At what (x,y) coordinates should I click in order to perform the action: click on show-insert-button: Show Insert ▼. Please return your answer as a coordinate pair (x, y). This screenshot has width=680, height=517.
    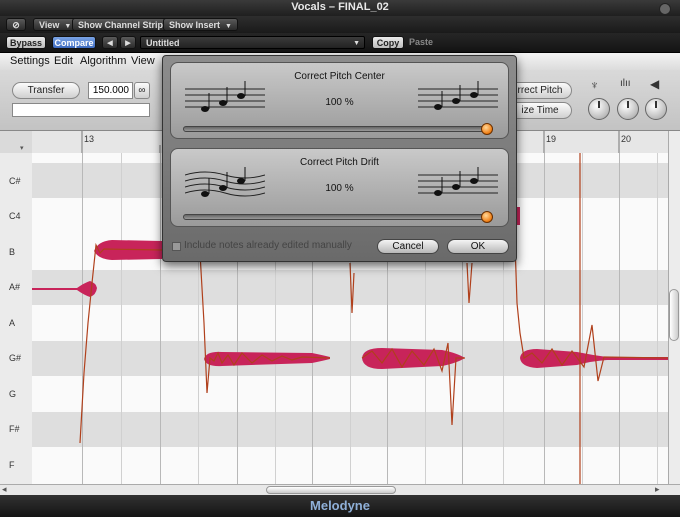
    Looking at the image, I should click on (200, 24).